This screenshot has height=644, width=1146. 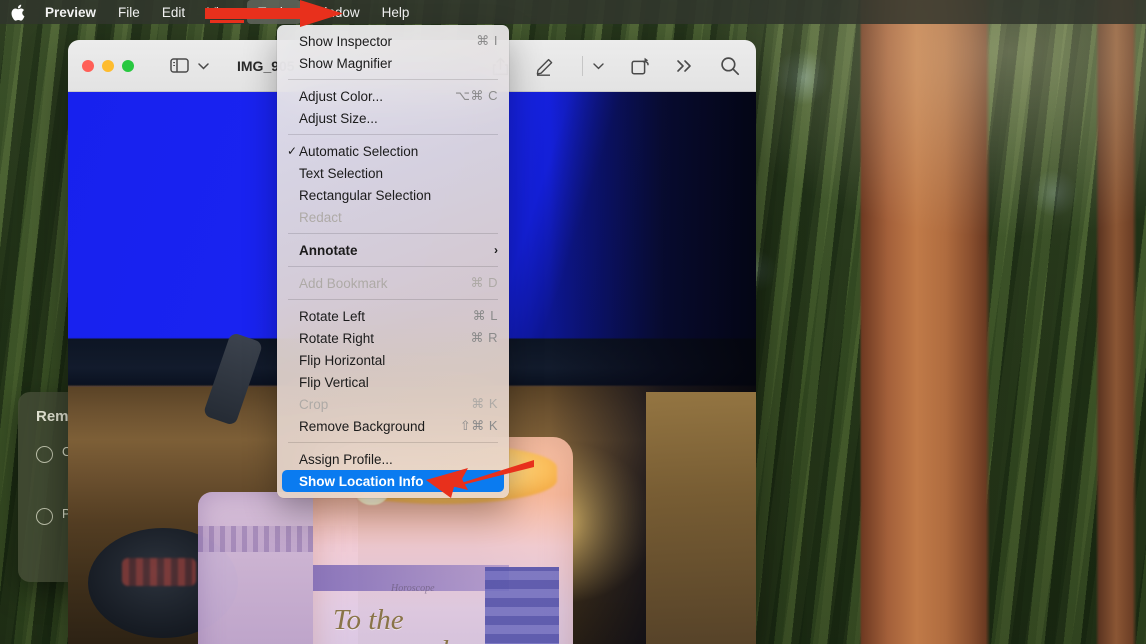 What do you see at coordinates (685, 66) in the screenshot?
I see `overflow-chevrons-icon` at bounding box center [685, 66].